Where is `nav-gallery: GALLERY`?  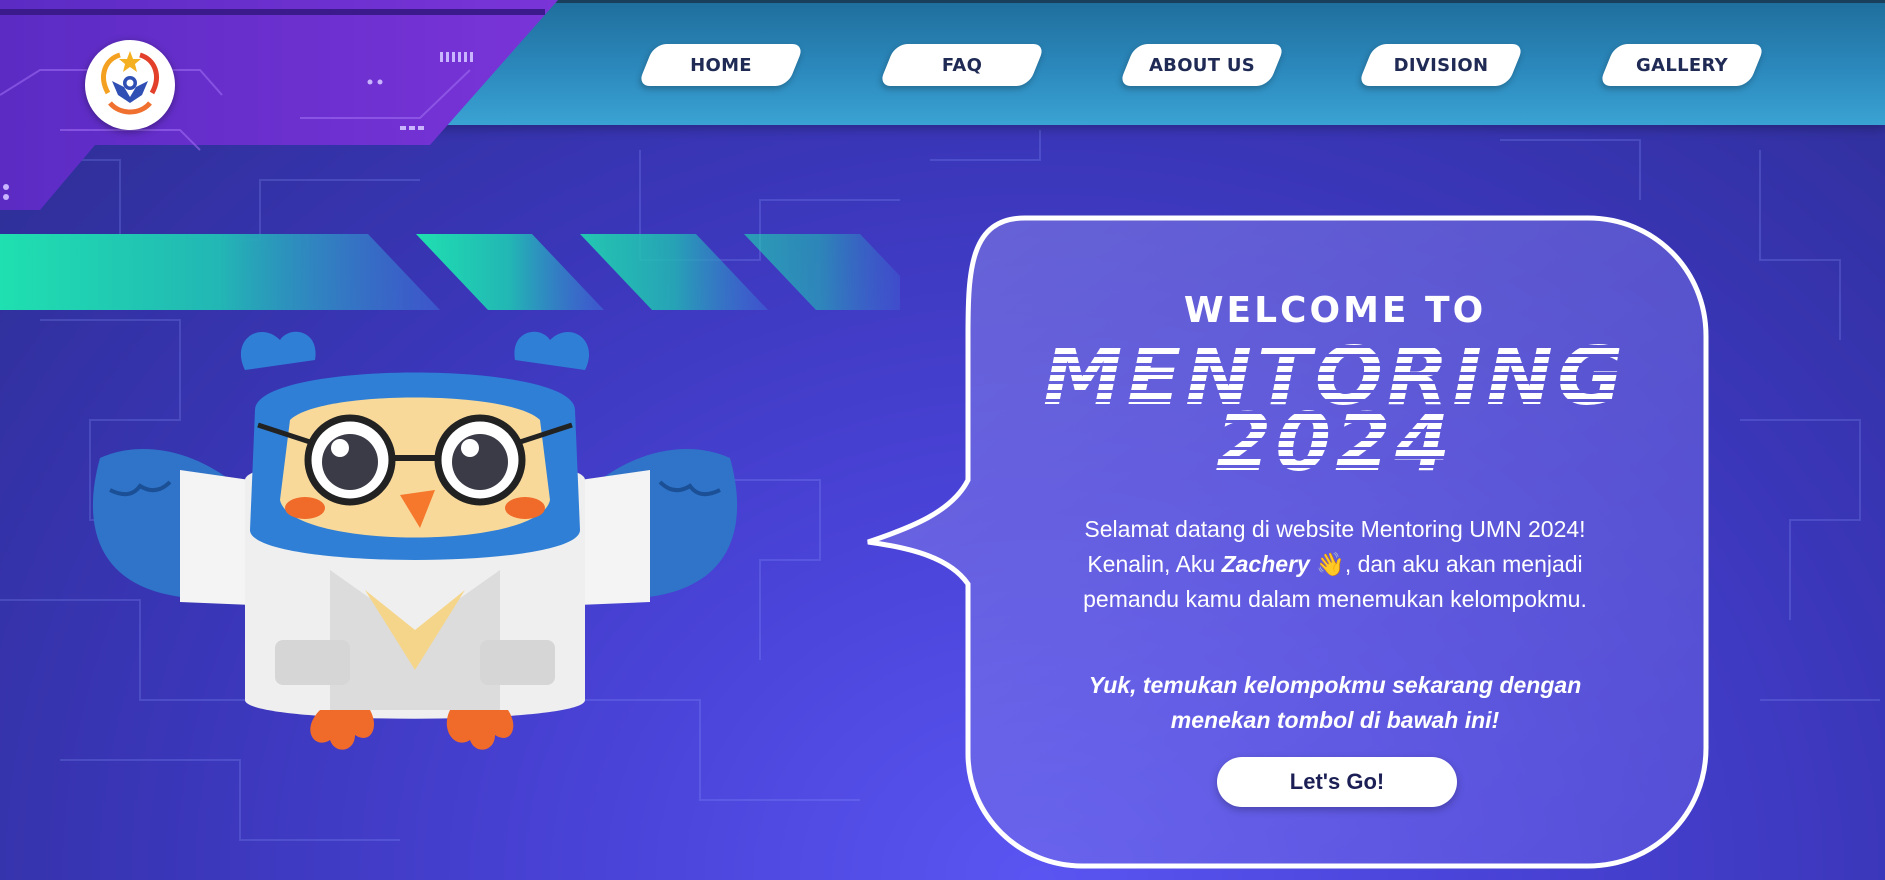 nav-gallery: GALLERY is located at coordinates (1682, 65).